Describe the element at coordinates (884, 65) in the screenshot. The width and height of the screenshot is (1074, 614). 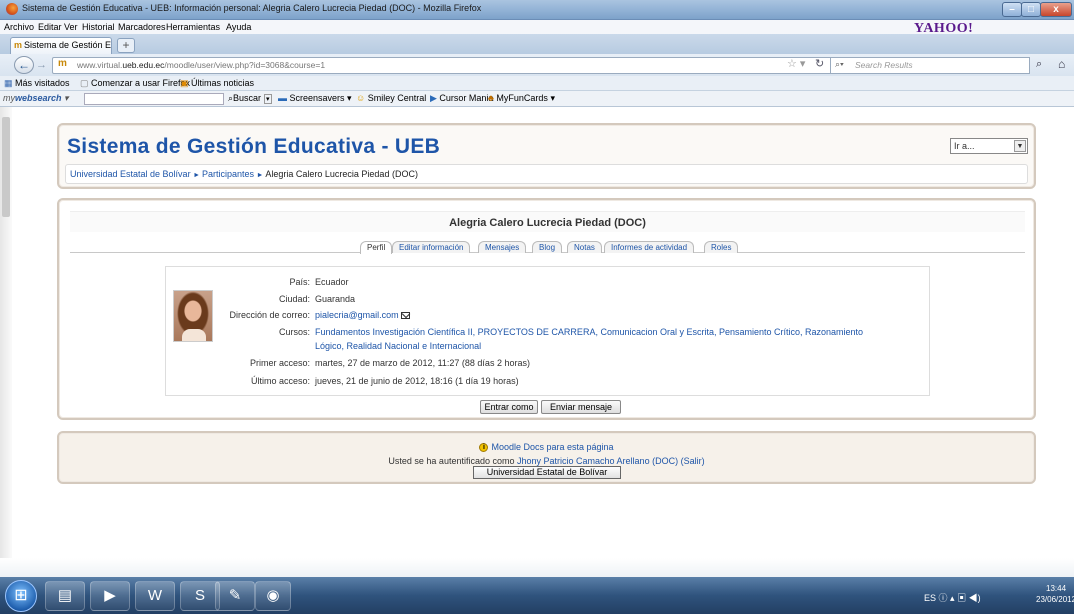
I see `search-placeholder: Search Results` at that location.